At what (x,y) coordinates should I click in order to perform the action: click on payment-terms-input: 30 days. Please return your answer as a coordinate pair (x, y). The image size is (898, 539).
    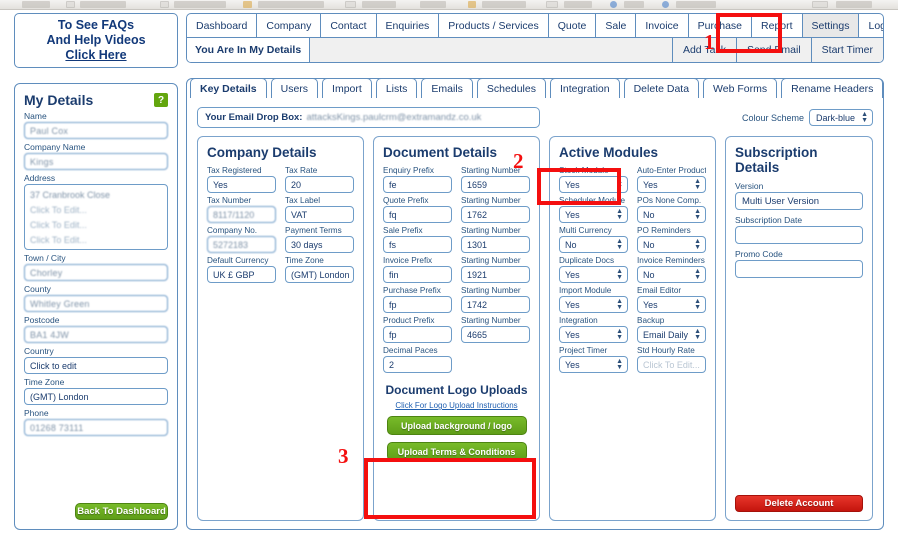
    Looking at the image, I should click on (319, 244).